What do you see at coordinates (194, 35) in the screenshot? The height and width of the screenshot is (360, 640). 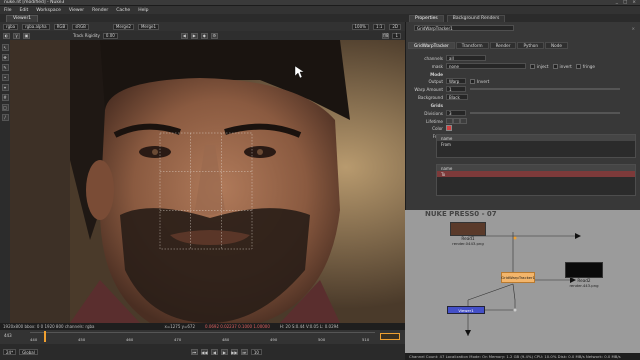 I see `track-forward-icon: ▶` at bounding box center [194, 35].